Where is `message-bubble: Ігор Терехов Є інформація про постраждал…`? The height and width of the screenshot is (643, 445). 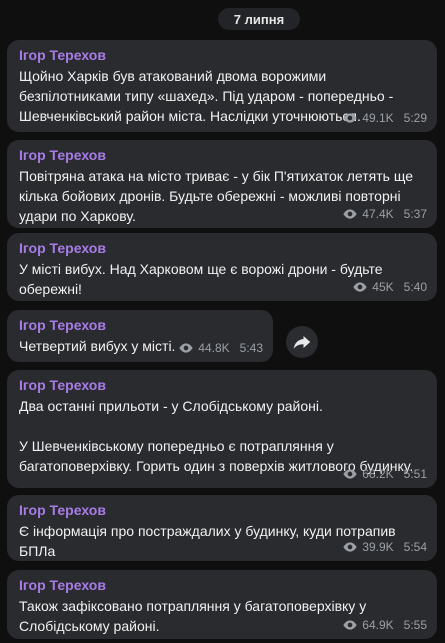 message-bubble: Ігор Терехов Є інформація про постраждал… is located at coordinates (222, 528).